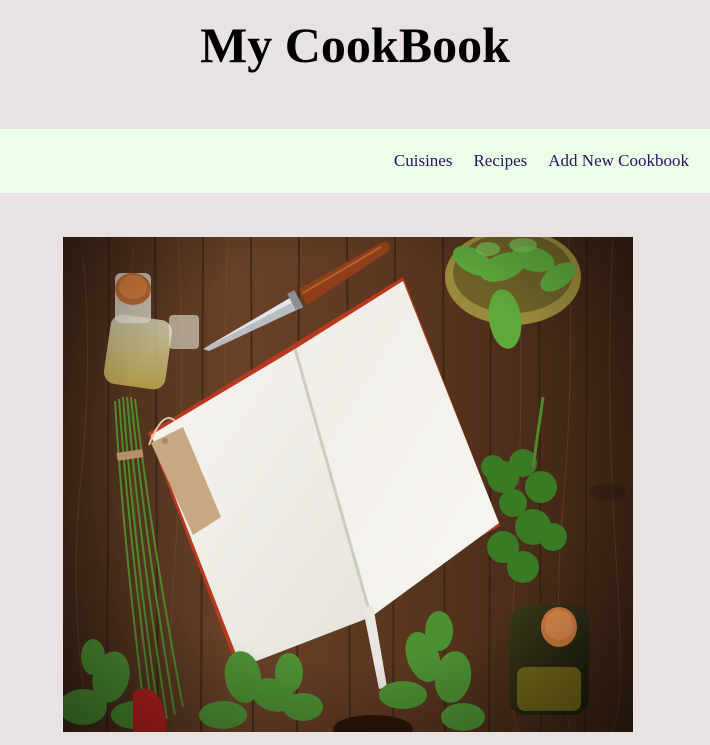 The height and width of the screenshot is (745, 710). What do you see at coordinates (355, 45) in the screenshot?
I see `site-title: My CookBook` at bounding box center [355, 45].